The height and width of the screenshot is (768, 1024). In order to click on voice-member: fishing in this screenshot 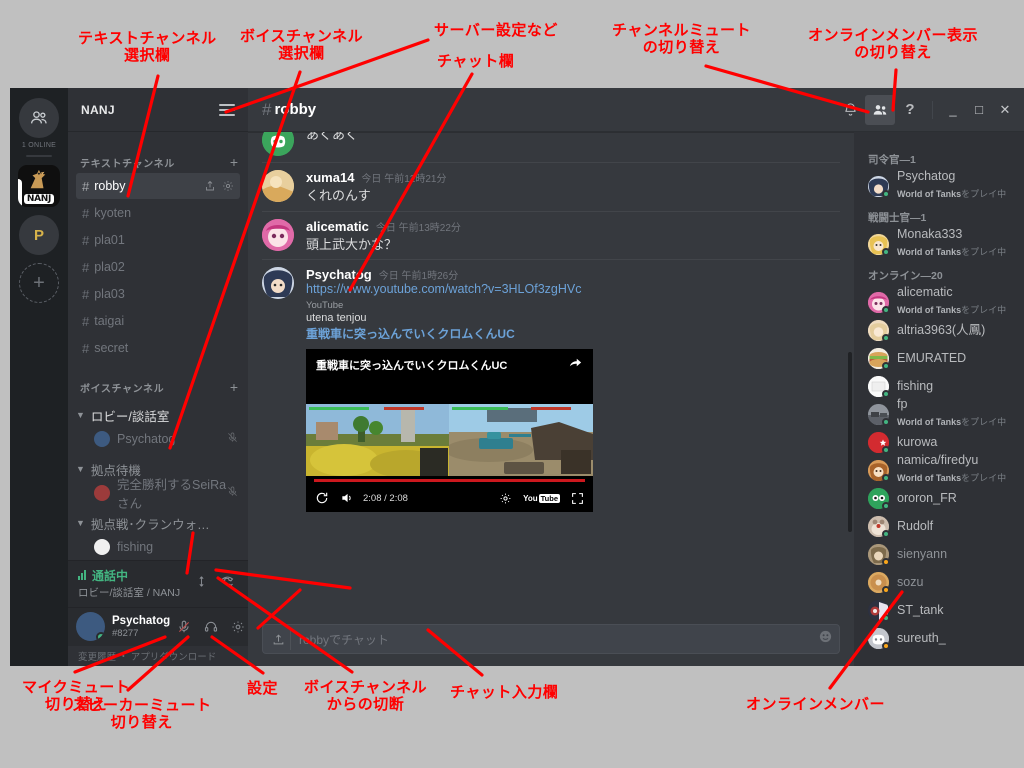, I will do `click(158, 547)`.